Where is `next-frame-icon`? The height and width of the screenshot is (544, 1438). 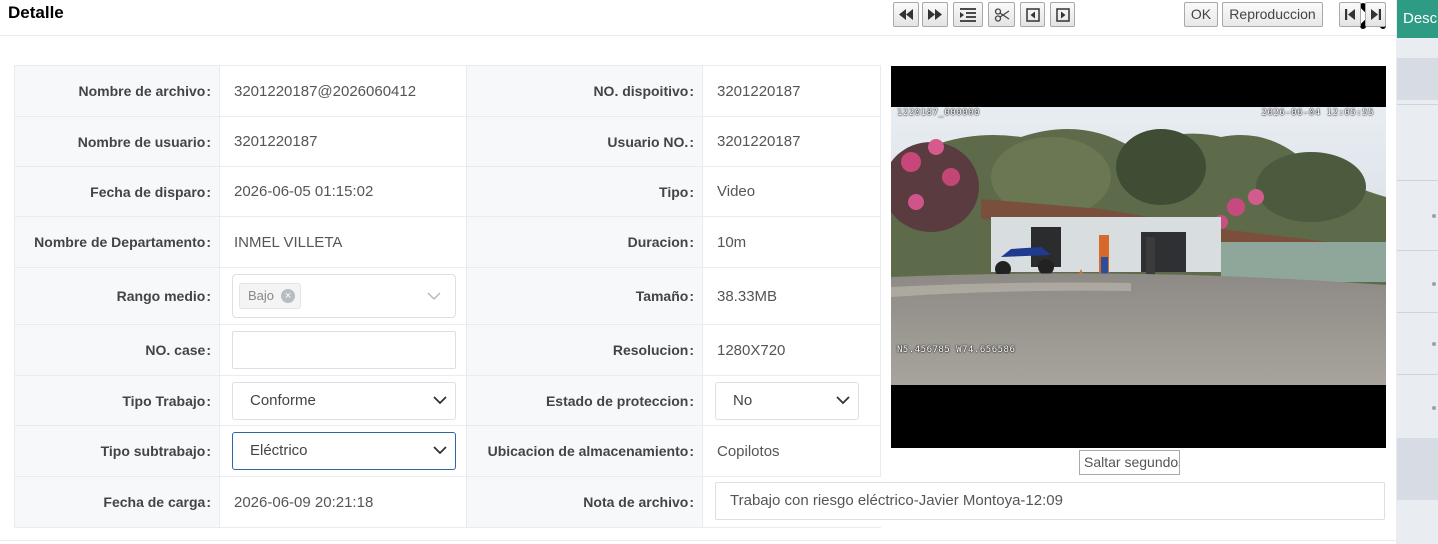 next-frame-icon is located at coordinates (1062, 15).